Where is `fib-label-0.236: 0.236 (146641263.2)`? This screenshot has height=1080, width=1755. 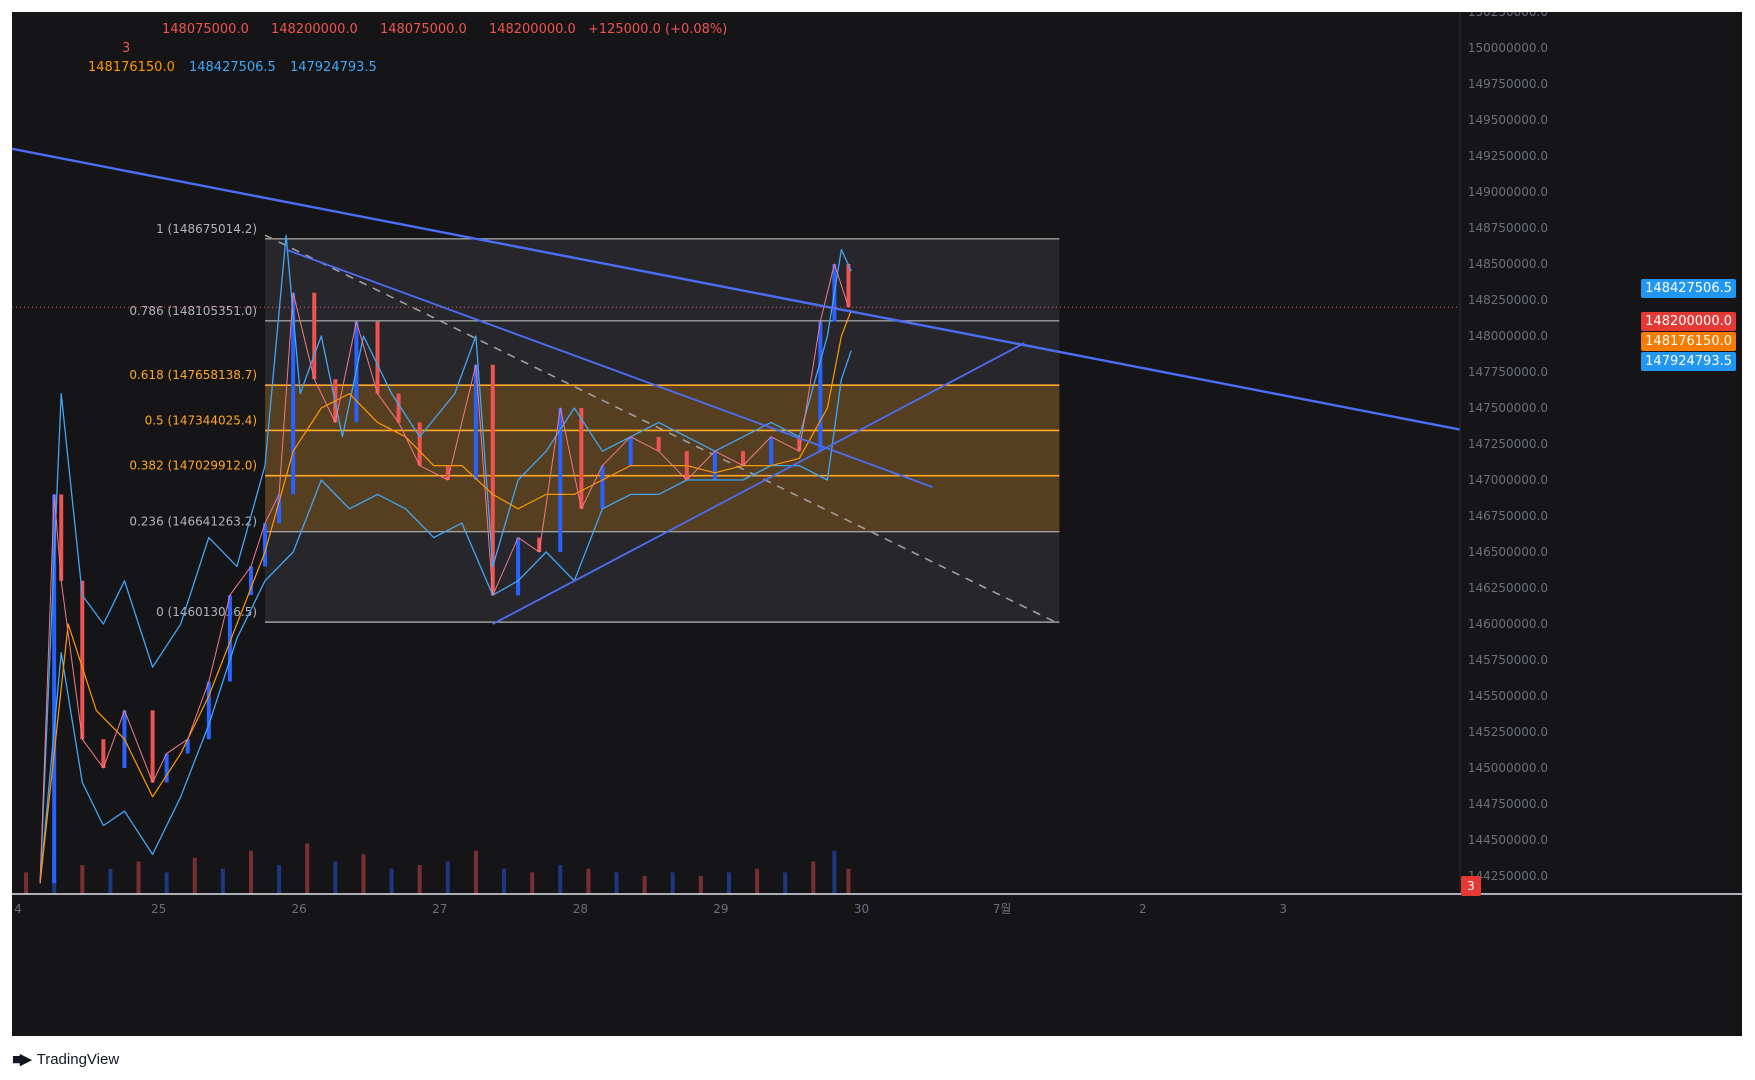
fib-label-0.236: 0.236 (146641263.2) is located at coordinates (193, 522).